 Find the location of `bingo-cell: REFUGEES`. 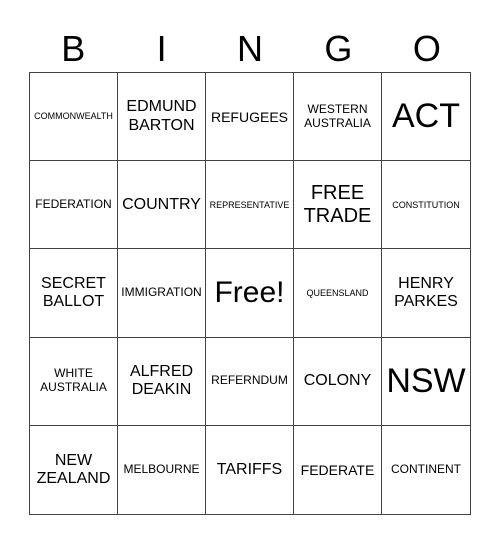

bingo-cell: REFUGEES is located at coordinates (250, 117).